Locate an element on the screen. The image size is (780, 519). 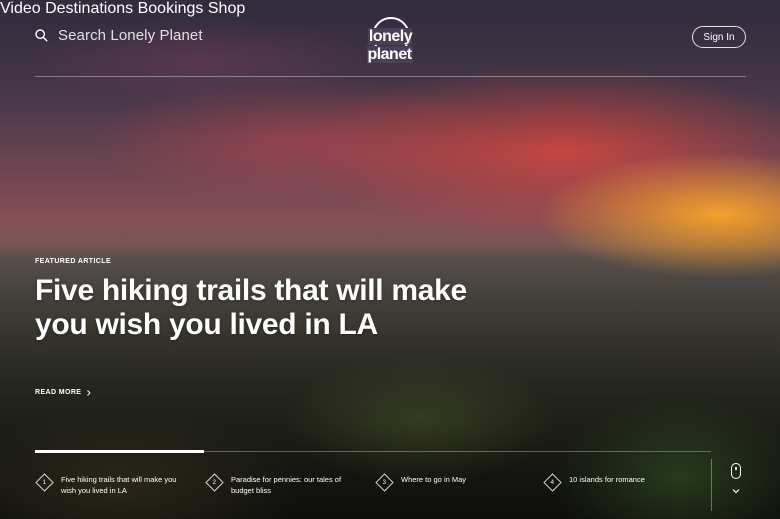
read-more-link: READ MORE is located at coordinates (63, 392).